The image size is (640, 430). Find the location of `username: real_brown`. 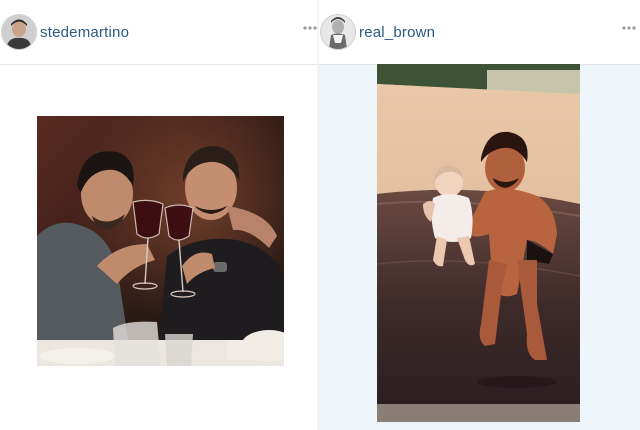

username: real_brown is located at coordinates (397, 32).